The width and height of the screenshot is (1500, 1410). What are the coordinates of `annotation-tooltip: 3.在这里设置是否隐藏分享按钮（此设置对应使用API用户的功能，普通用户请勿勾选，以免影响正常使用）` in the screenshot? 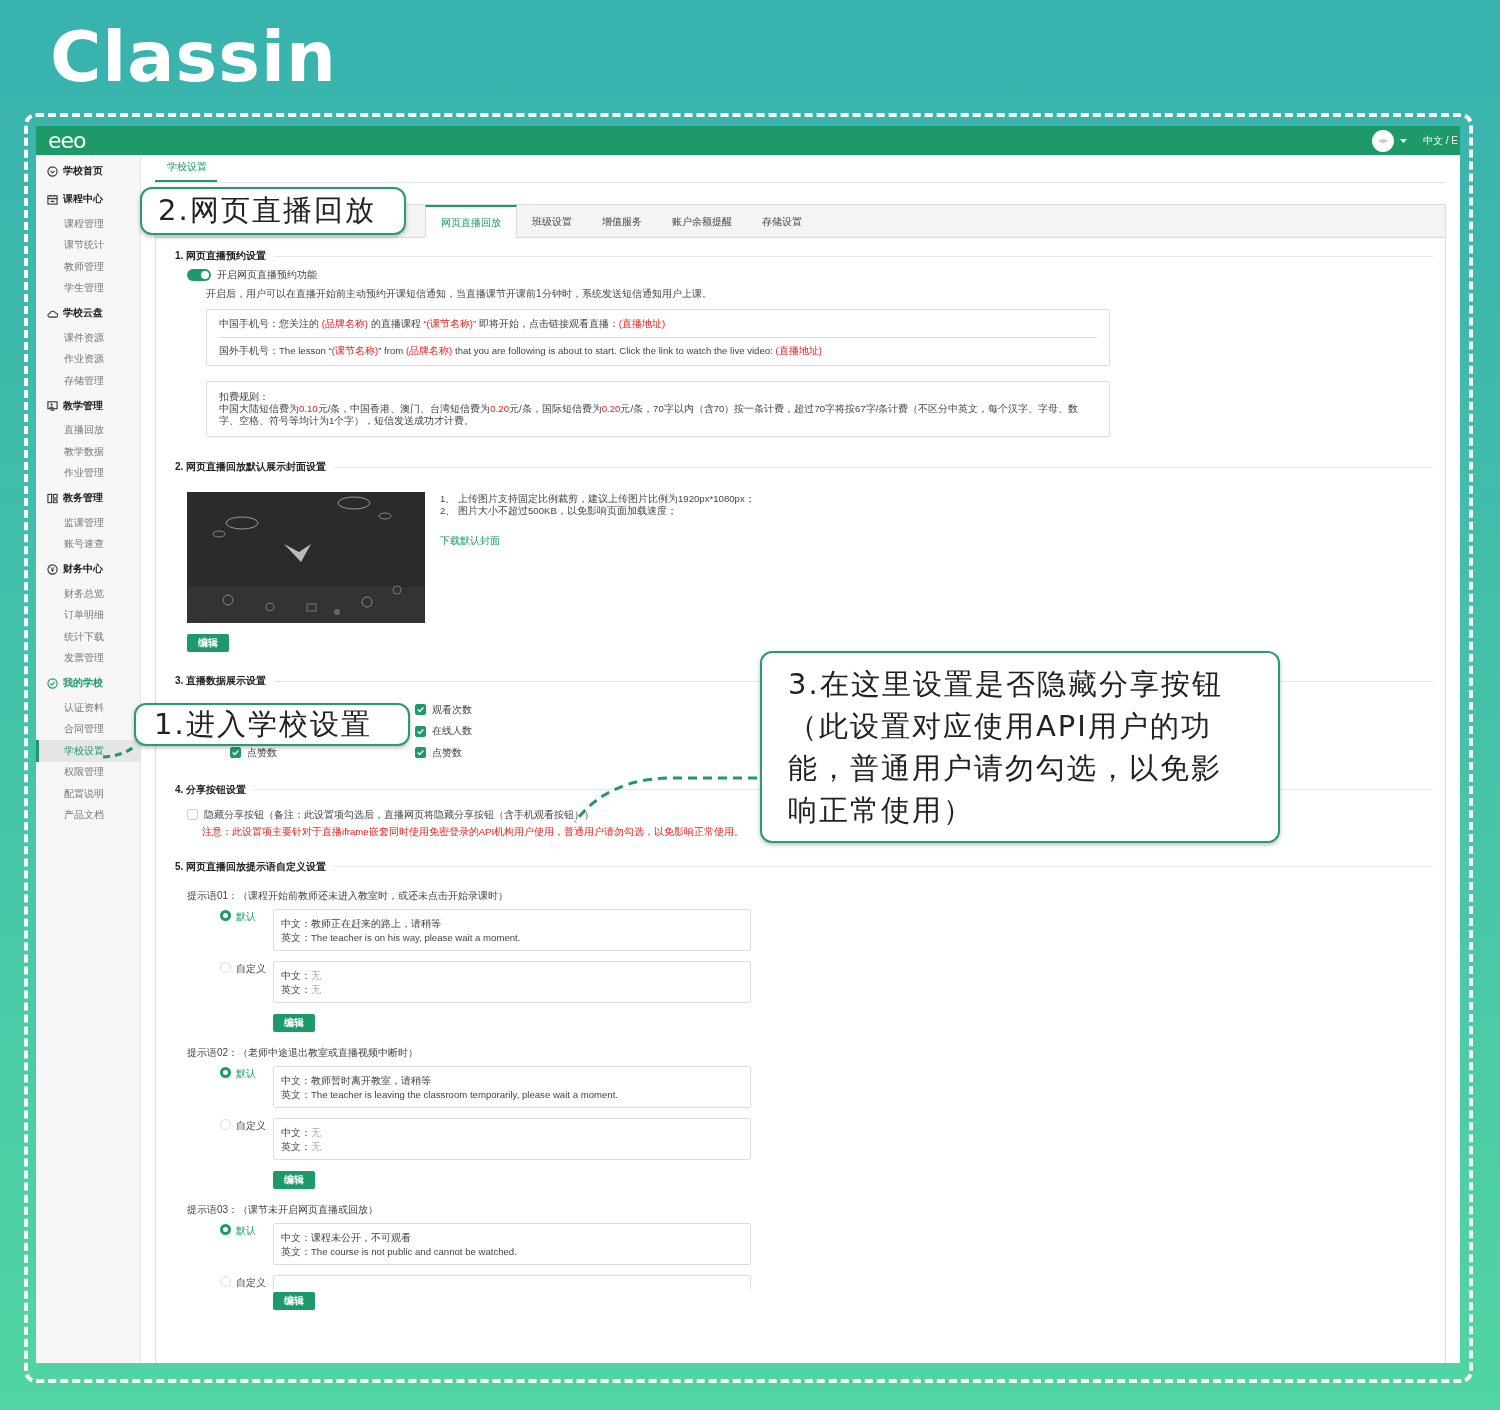 It's located at (1020, 747).